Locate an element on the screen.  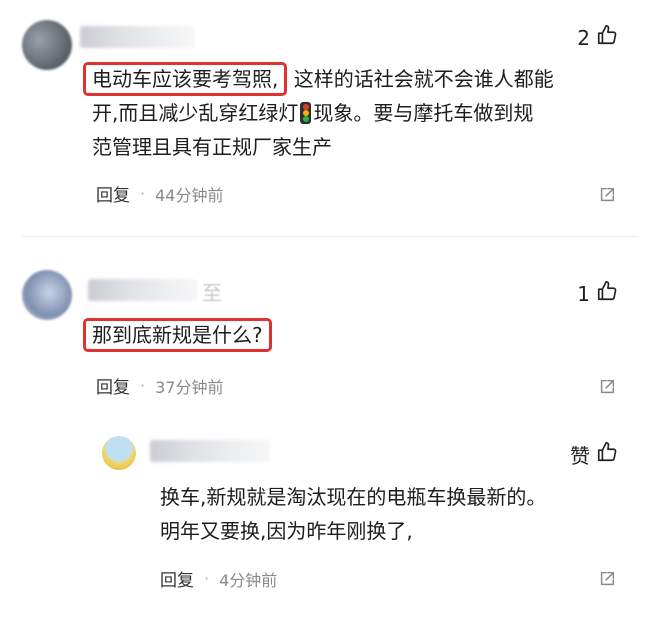
like-button: 1 is located at coordinates (597, 293).